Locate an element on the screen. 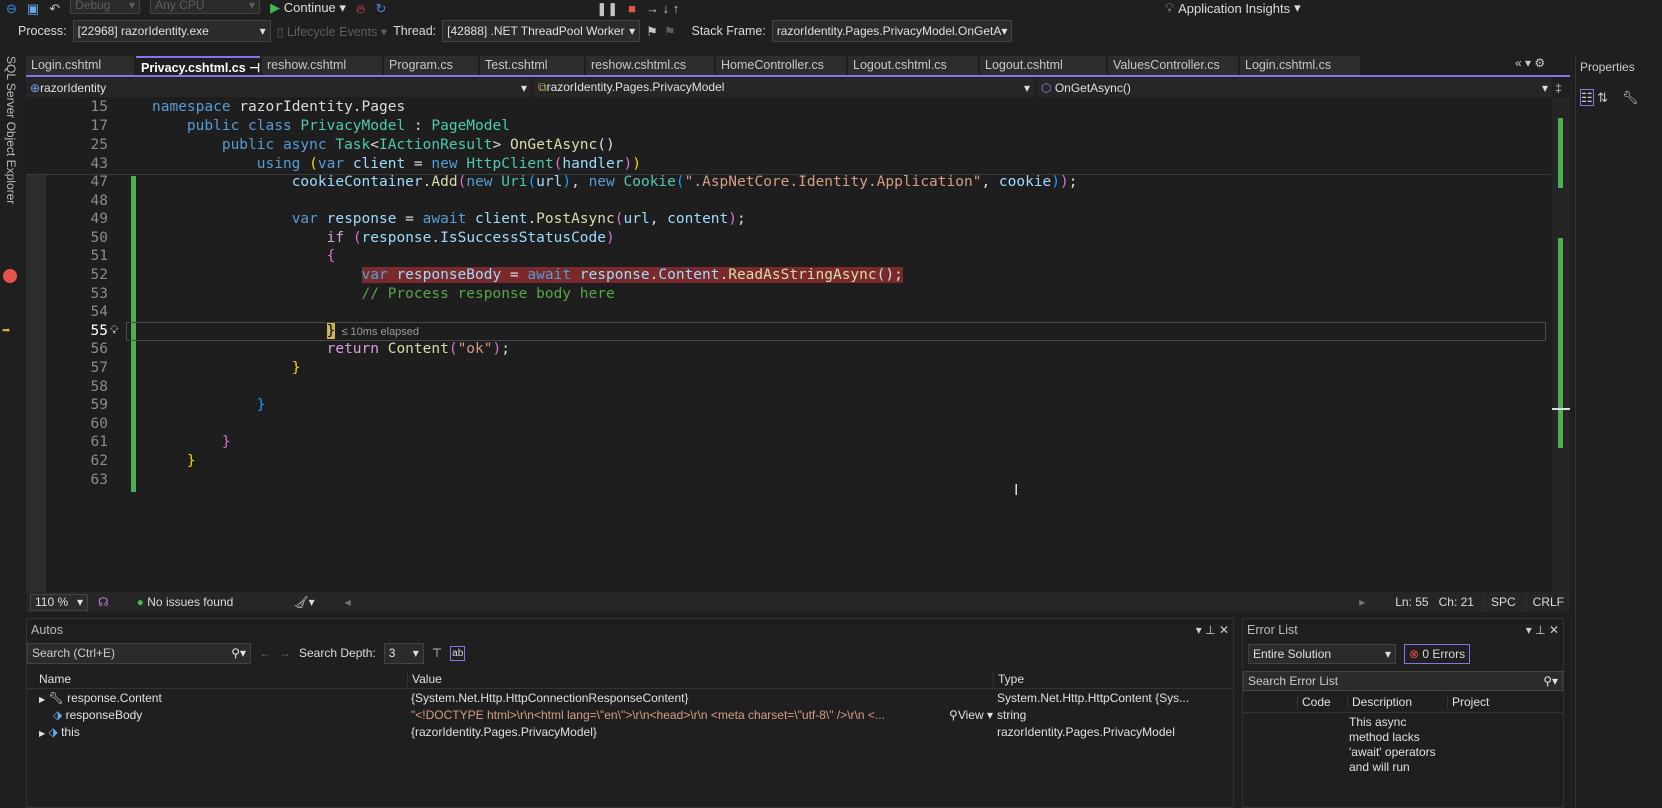  process-dropdown: [22968] razorIdentity.exe ▾ is located at coordinates (171, 31).